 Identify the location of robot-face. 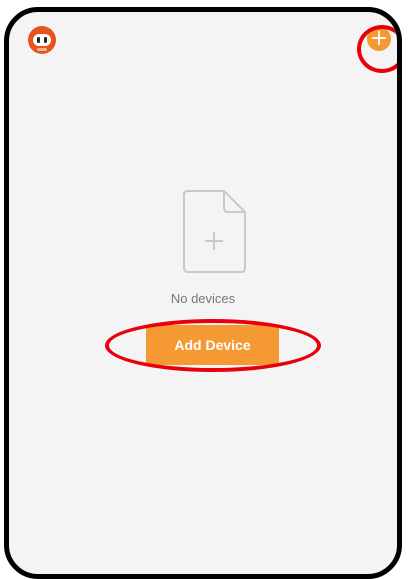
(42, 40).